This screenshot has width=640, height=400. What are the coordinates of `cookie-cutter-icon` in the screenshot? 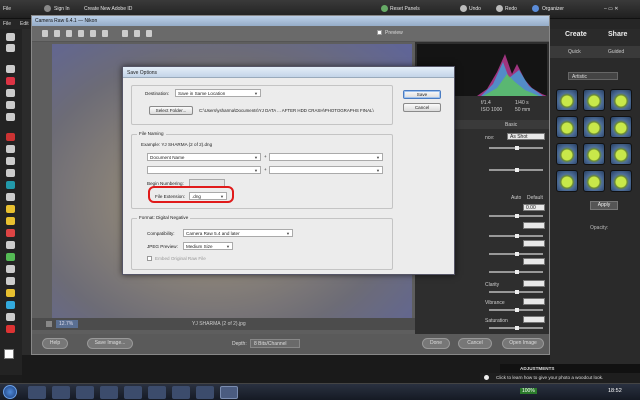 It's located at (10, 329).